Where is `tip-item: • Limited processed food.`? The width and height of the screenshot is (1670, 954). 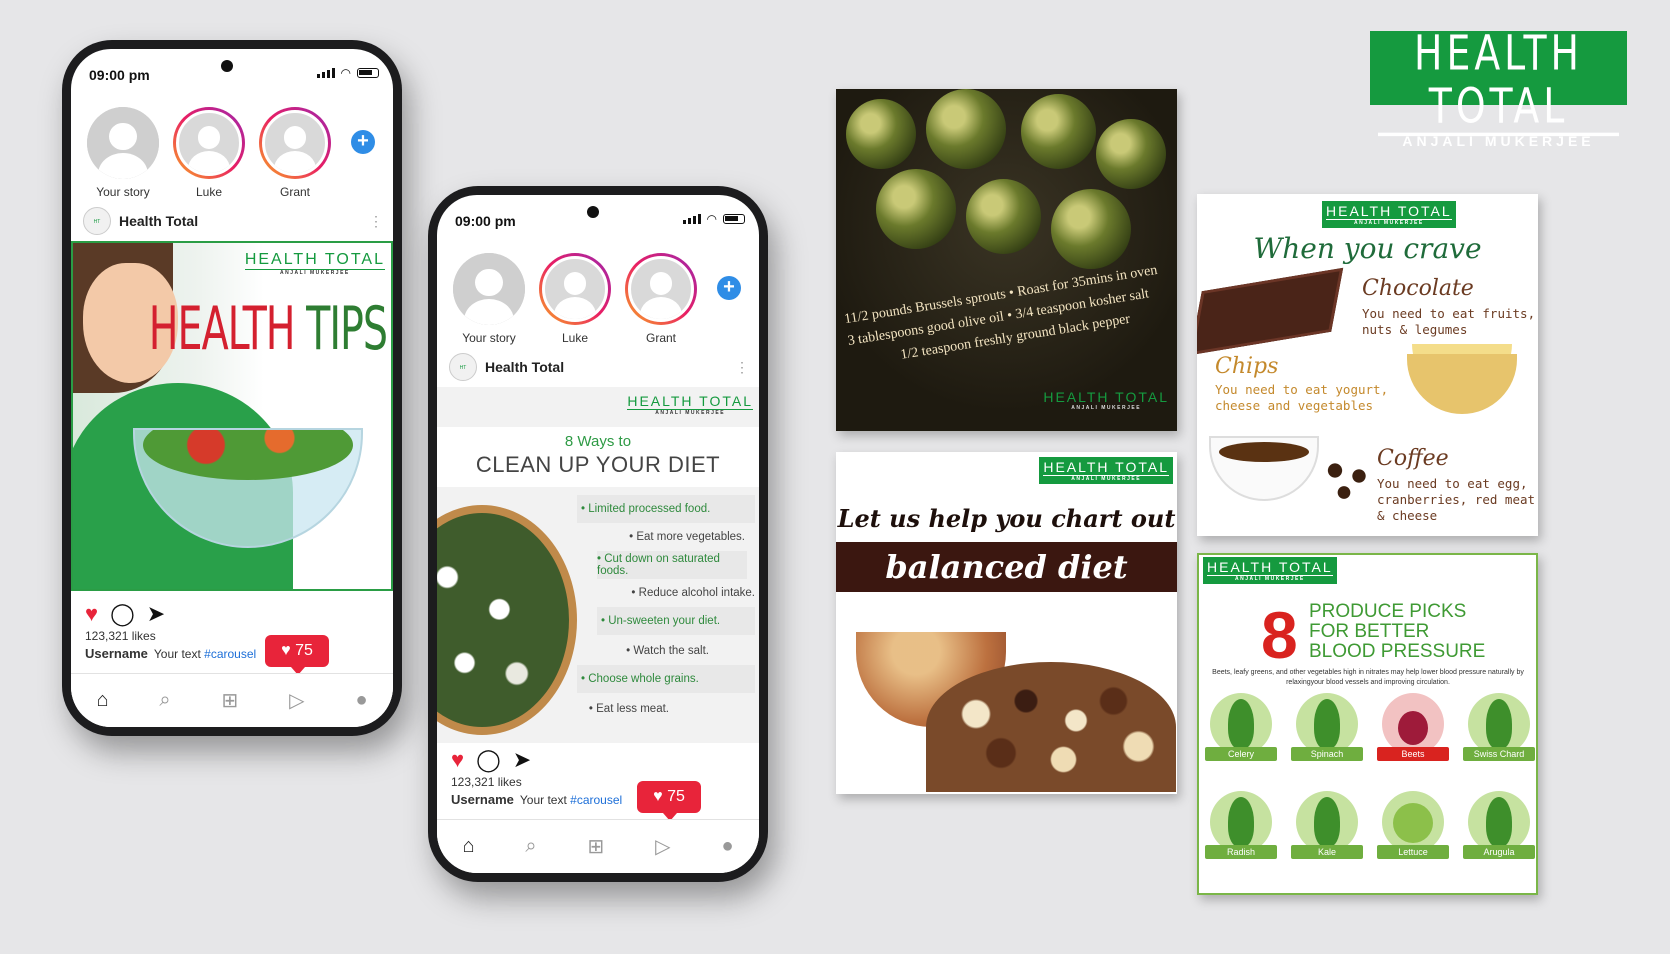
tip-item: • Limited processed food. is located at coordinates (666, 509).